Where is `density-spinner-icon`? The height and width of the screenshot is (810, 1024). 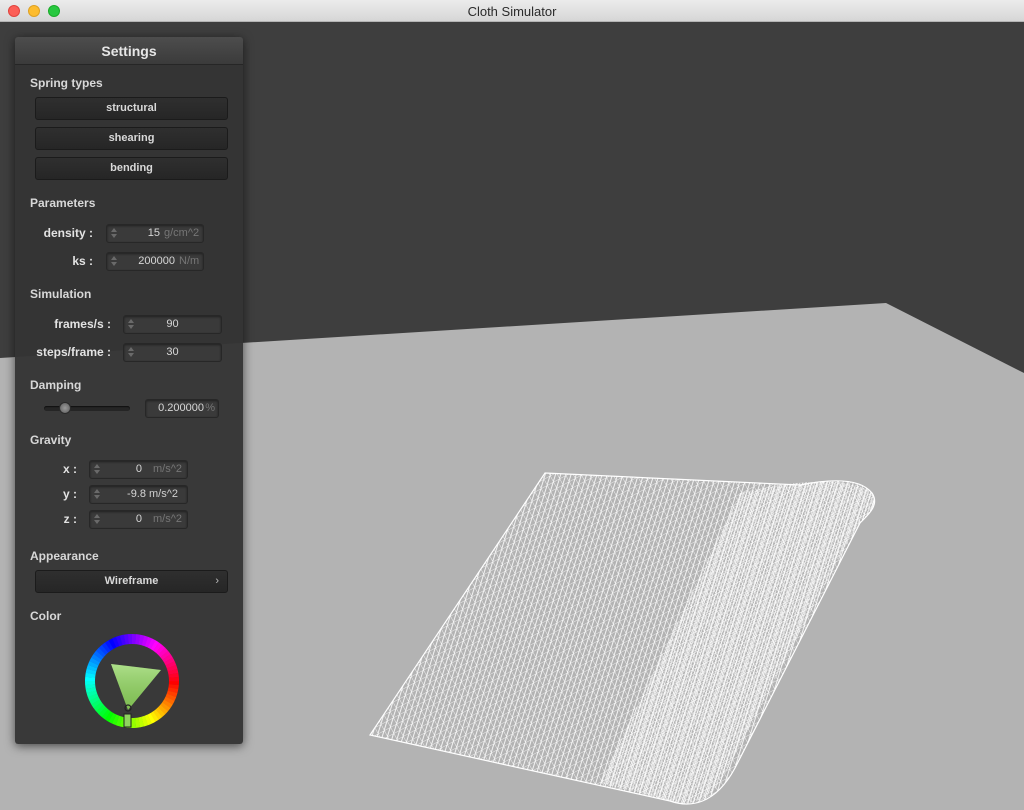
density-spinner-icon is located at coordinates (114, 233).